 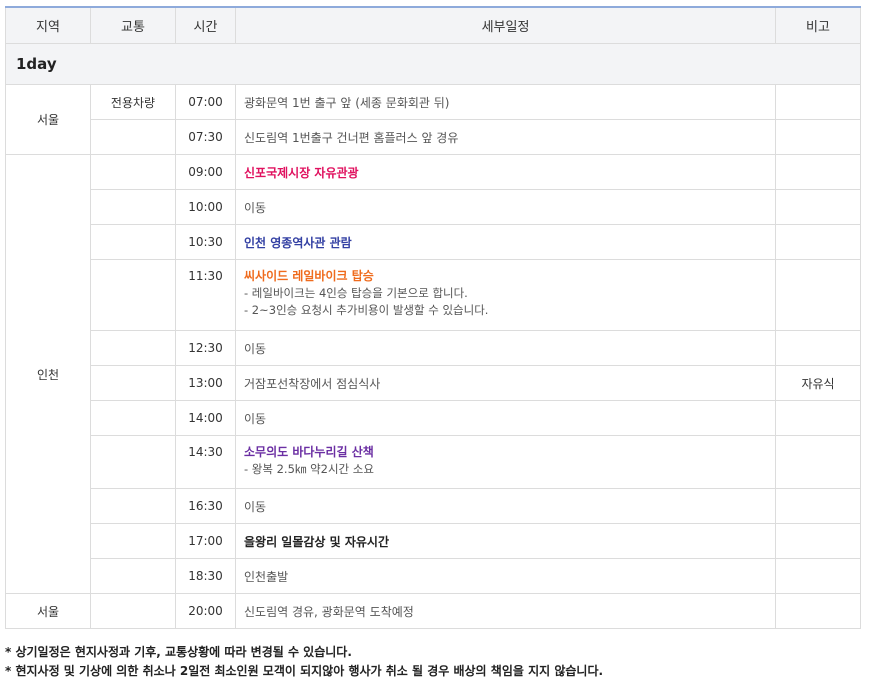 I want to click on table-row: 13:00 거잠포선착장에서 점심식사 자유식, so click(x=433, y=383).